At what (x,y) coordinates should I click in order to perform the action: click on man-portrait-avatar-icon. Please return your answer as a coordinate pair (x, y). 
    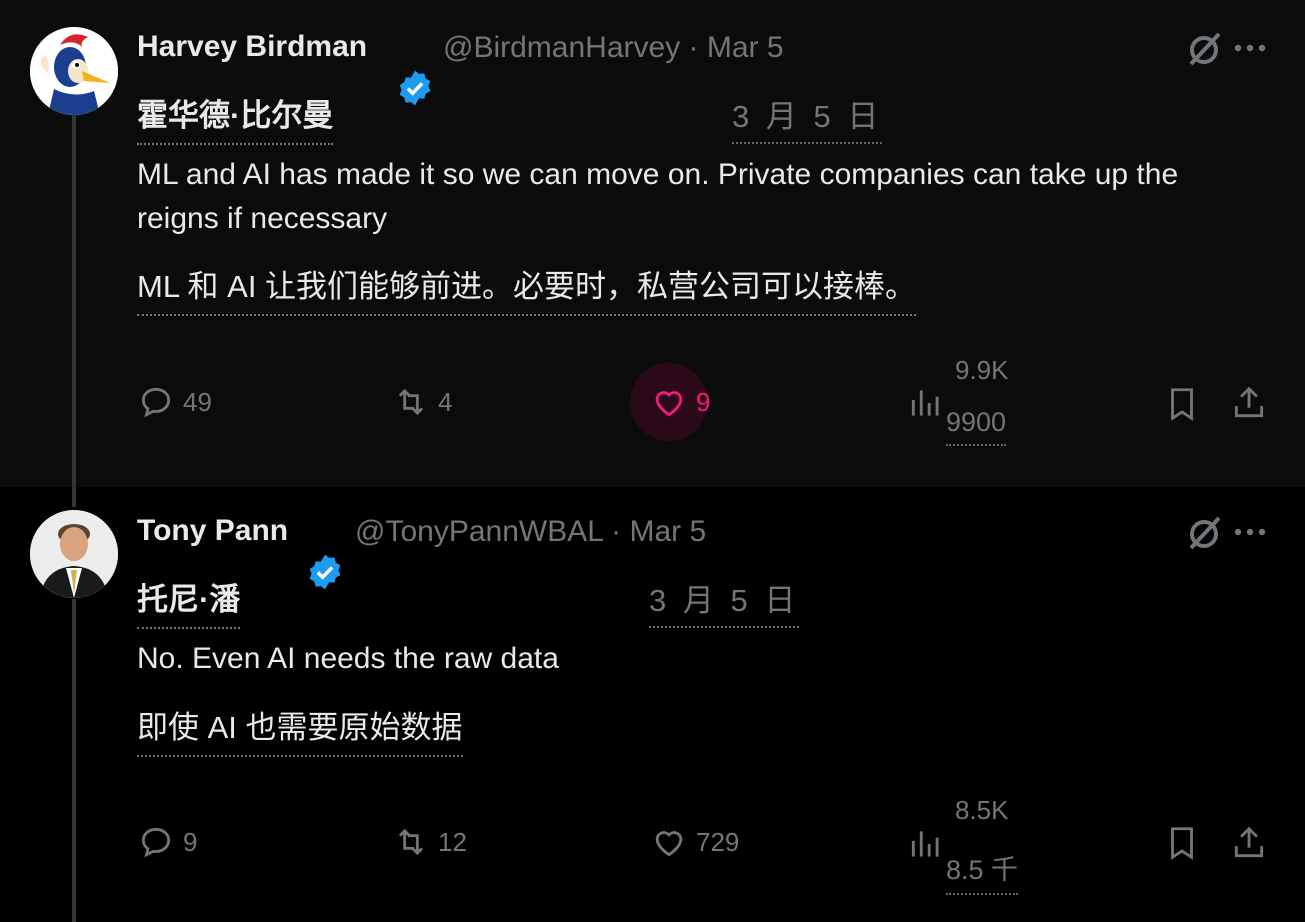
    Looking at the image, I should click on (74, 554).